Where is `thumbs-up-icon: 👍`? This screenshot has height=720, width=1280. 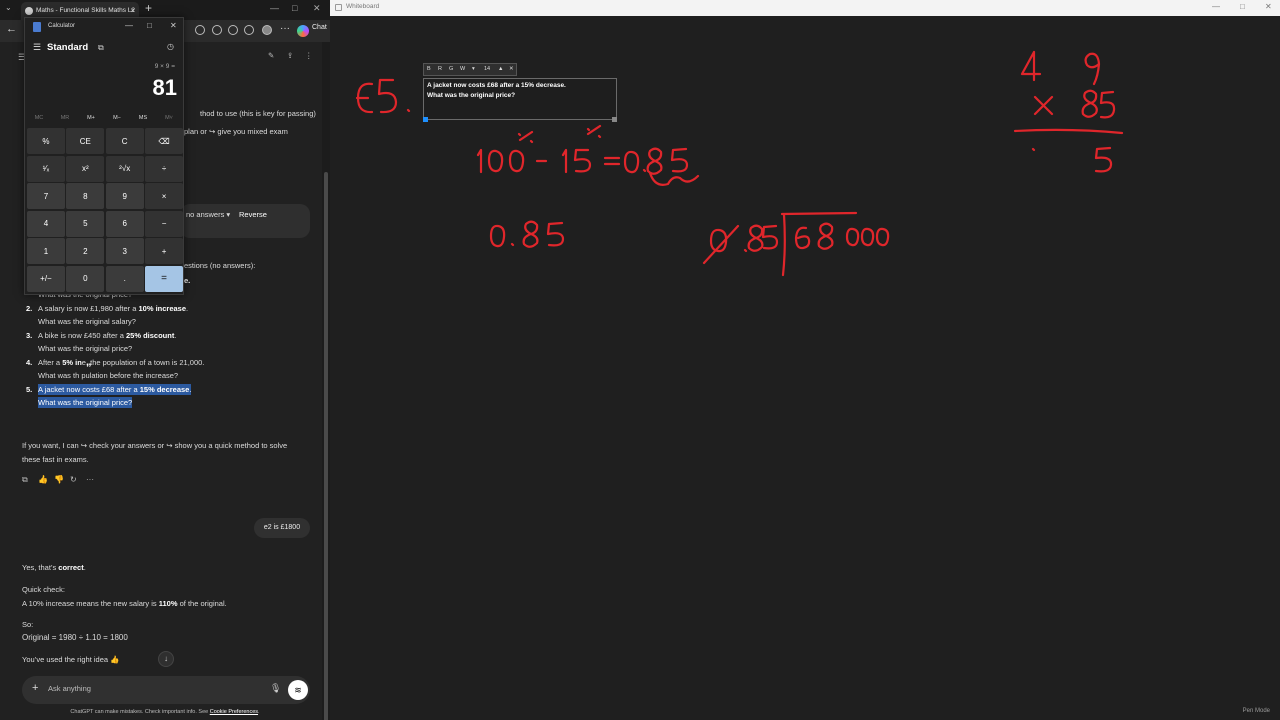 thumbs-up-icon: 👍 is located at coordinates (43, 479).